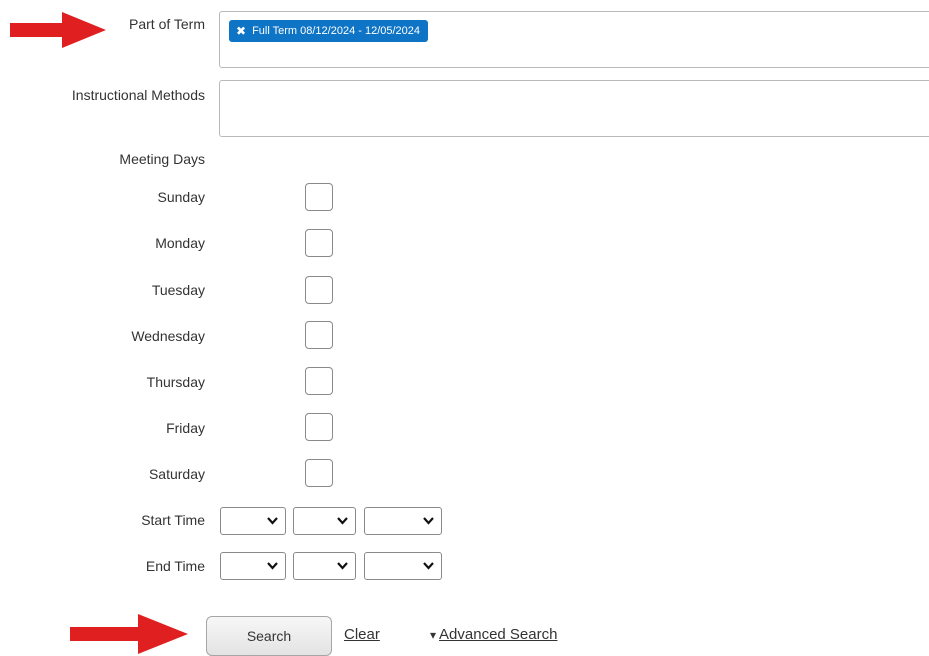 The height and width of the screenshot is (656, 929). What do you see at coordinates (176, 474) in the screenshot?
I see `saturday-label: Saturday` at bounding box center [176, 474].